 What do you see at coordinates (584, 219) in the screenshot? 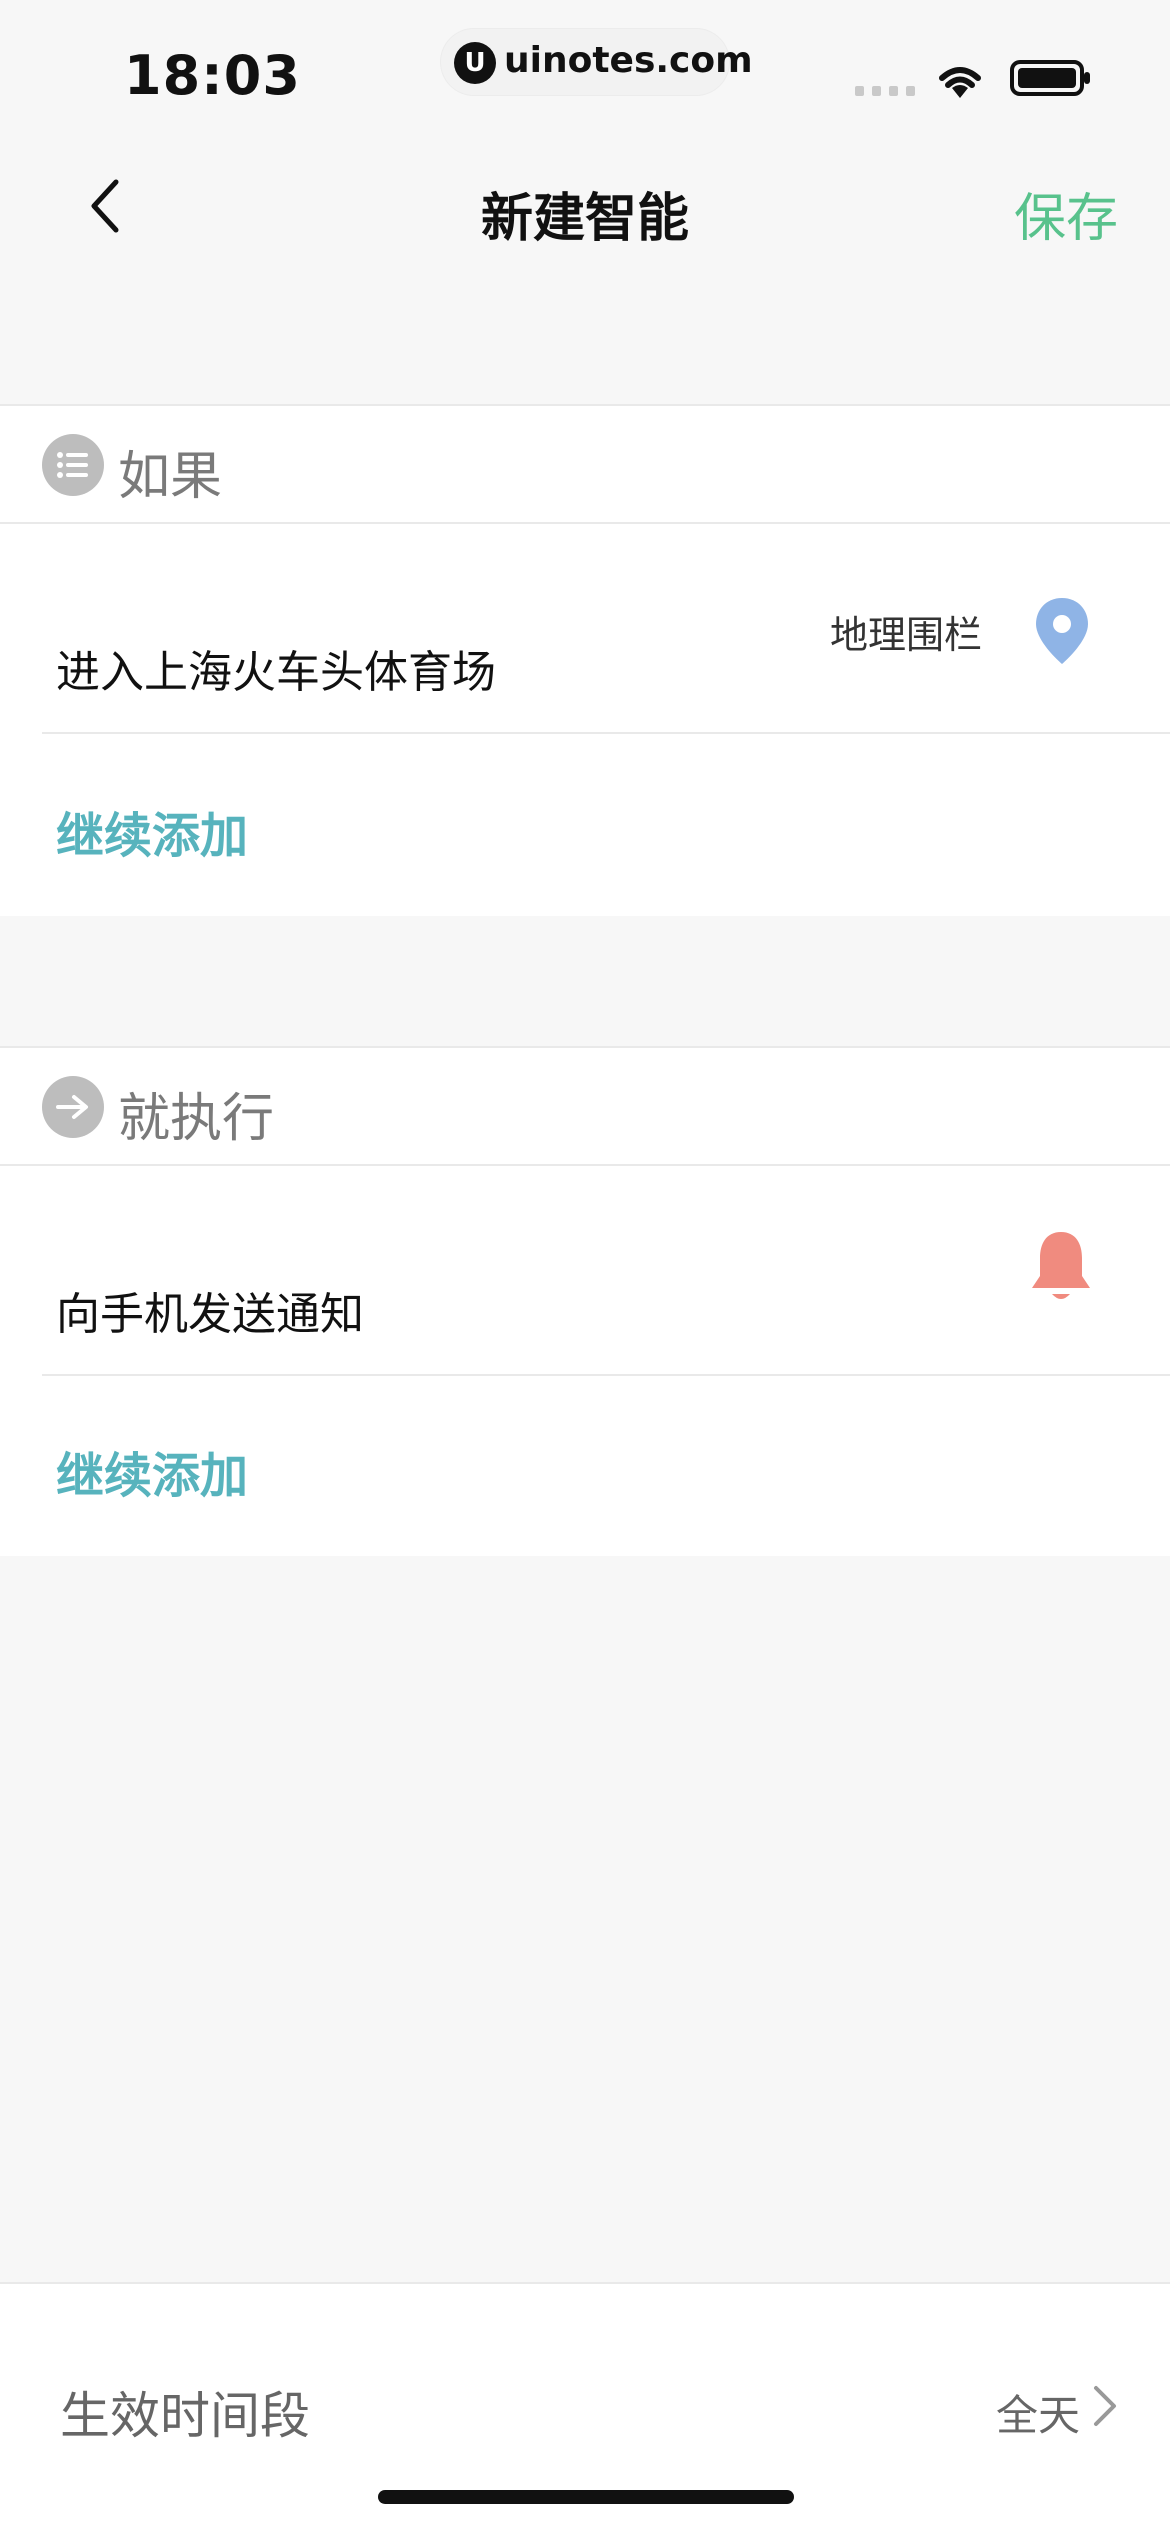
I see `page-title: 新建智能` at bounding box center [584, 219].